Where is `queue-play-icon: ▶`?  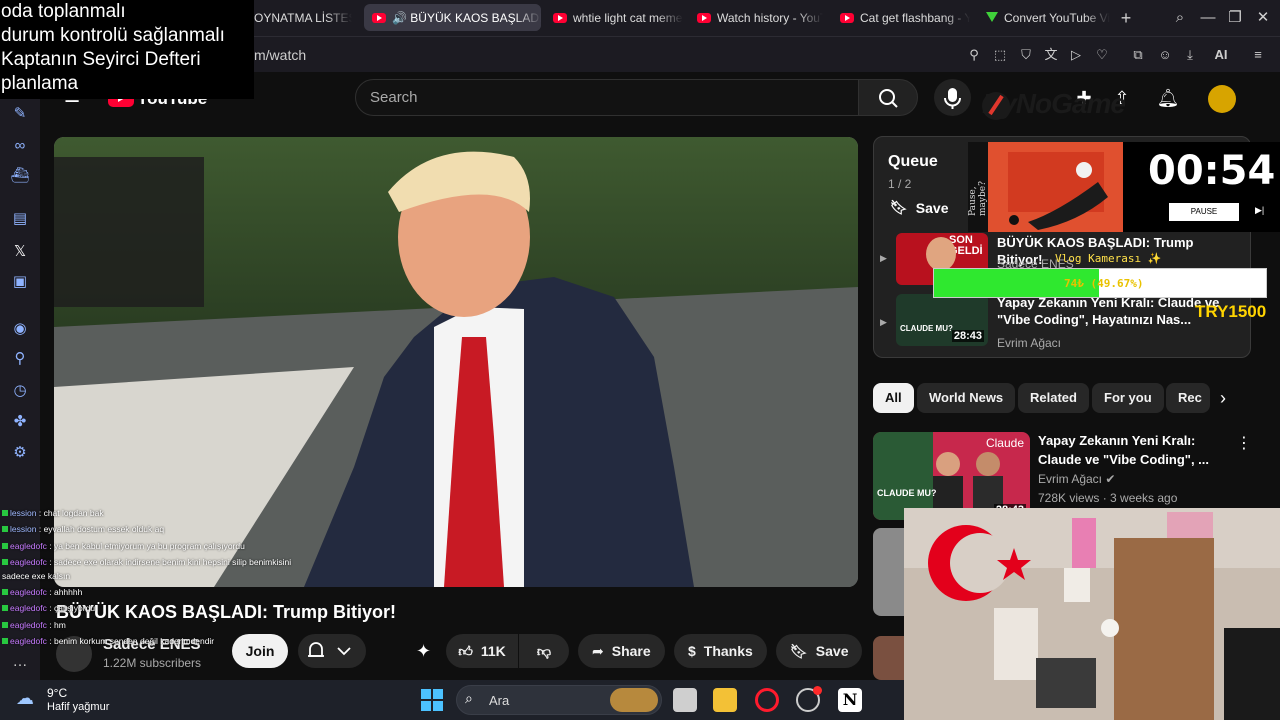 queue-play-icon: ▶ is located at coordinates (883, 322).